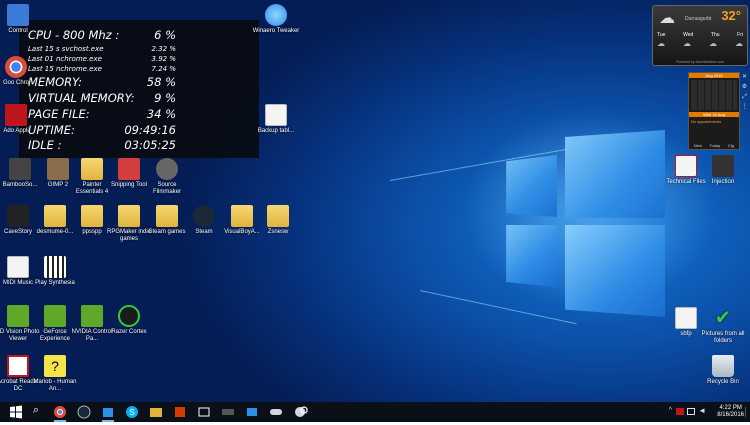 The width and height of the screenshot is (750, 425). Describe the element at coordinates (723, 170) in the screenshot. I see `desktop-icon-injection: Injection` at that location.